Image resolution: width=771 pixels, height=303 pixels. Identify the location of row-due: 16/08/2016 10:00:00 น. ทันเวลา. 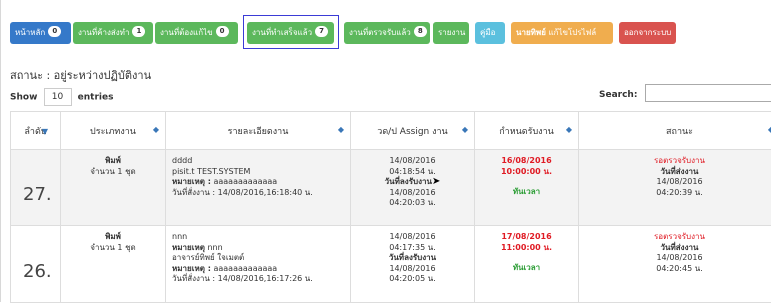
(527, 188).